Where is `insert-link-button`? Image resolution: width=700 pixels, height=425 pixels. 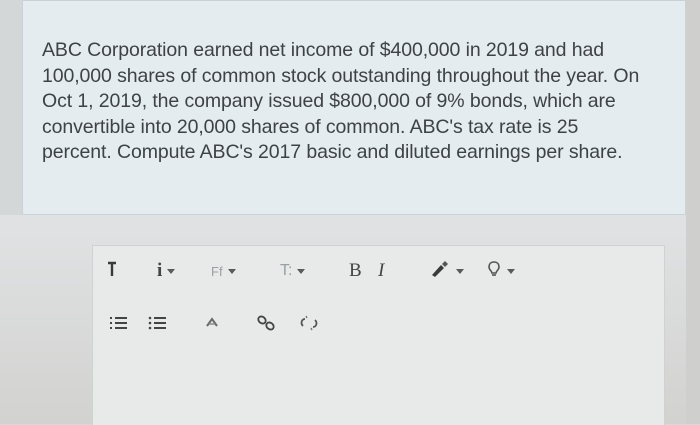
insert-link-button is located at coordinates (266, 325).